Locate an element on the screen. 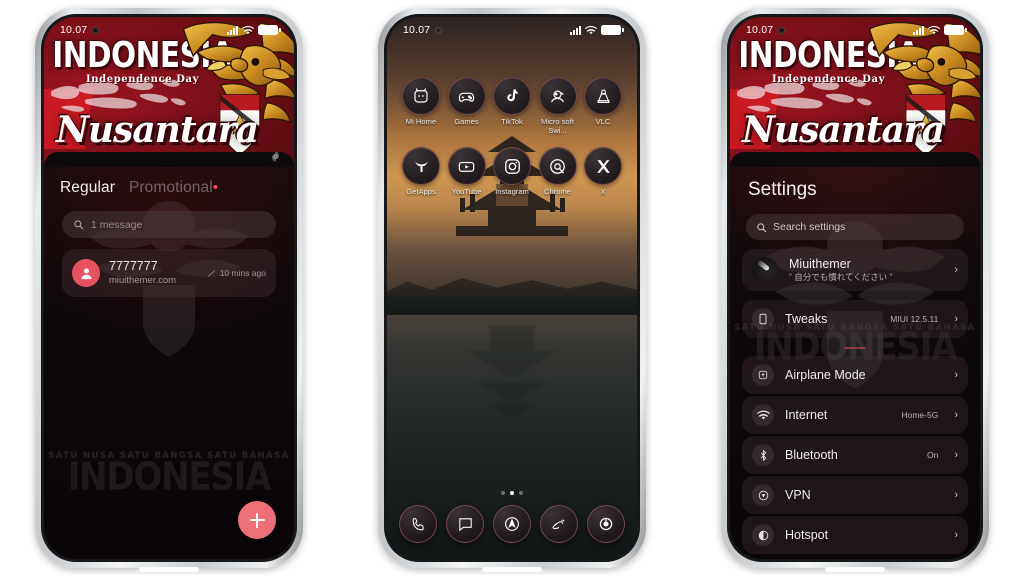  tab-promotional-wrap: Promotional • is located at coordinates (173, 188).